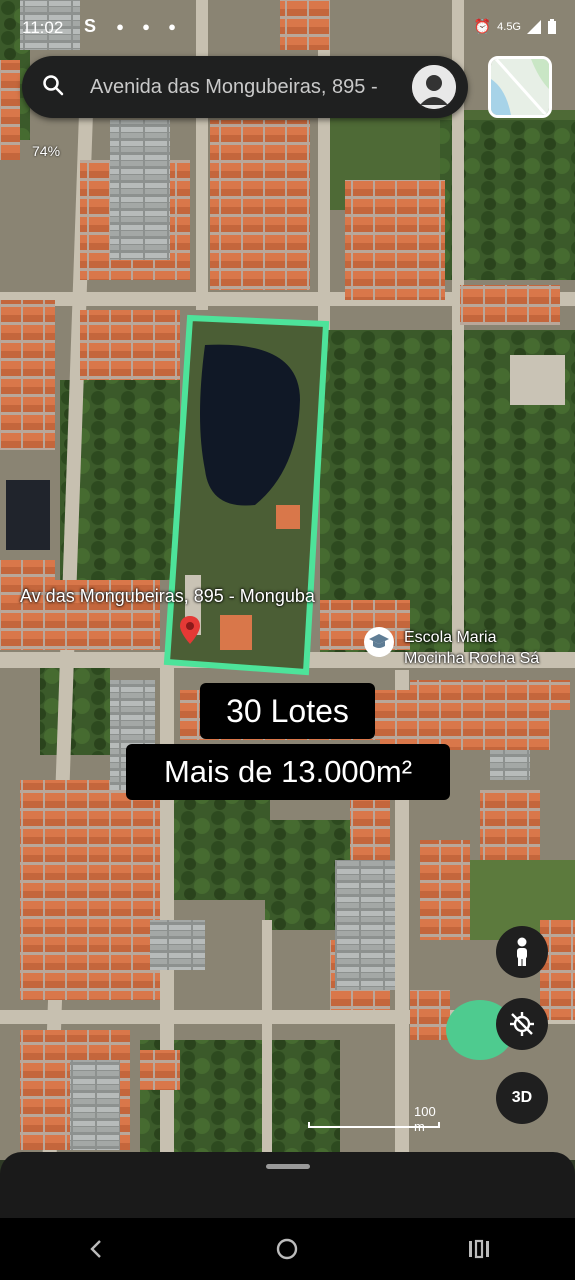 The image size is (575, 1280). What do you see at coordinates (287, 711) in the screenshot?
I see `lots-count-label: 30 Lotes` at bounding box center [287, 711].